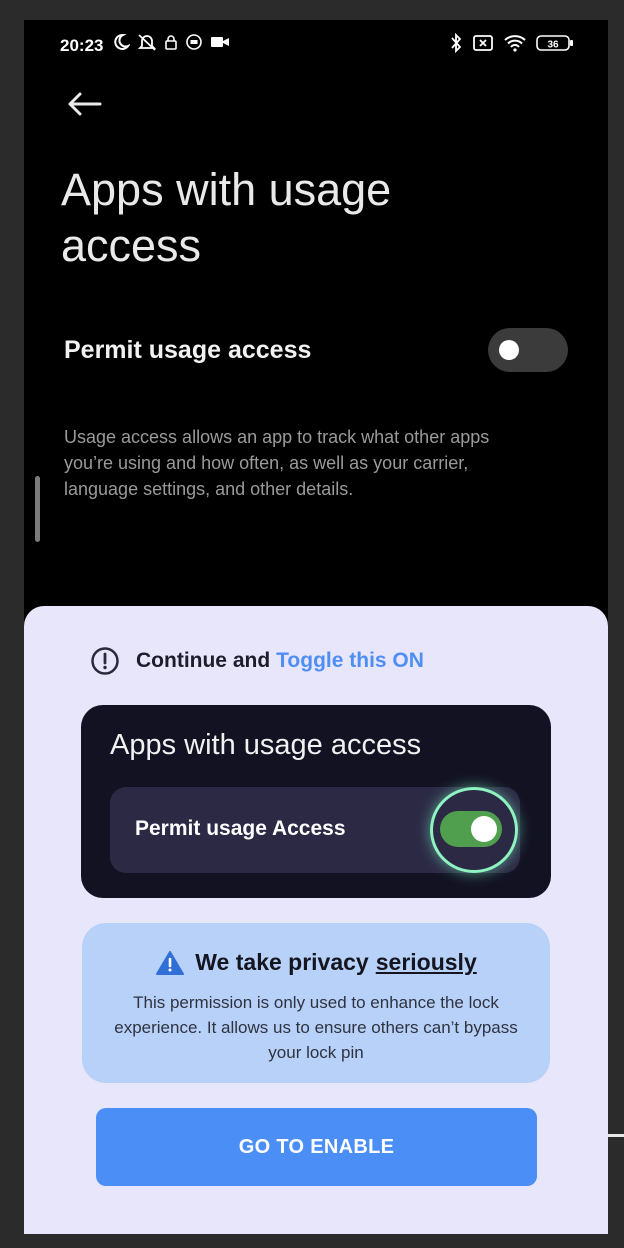  I want to click on shield-icon, so click(194, 42).